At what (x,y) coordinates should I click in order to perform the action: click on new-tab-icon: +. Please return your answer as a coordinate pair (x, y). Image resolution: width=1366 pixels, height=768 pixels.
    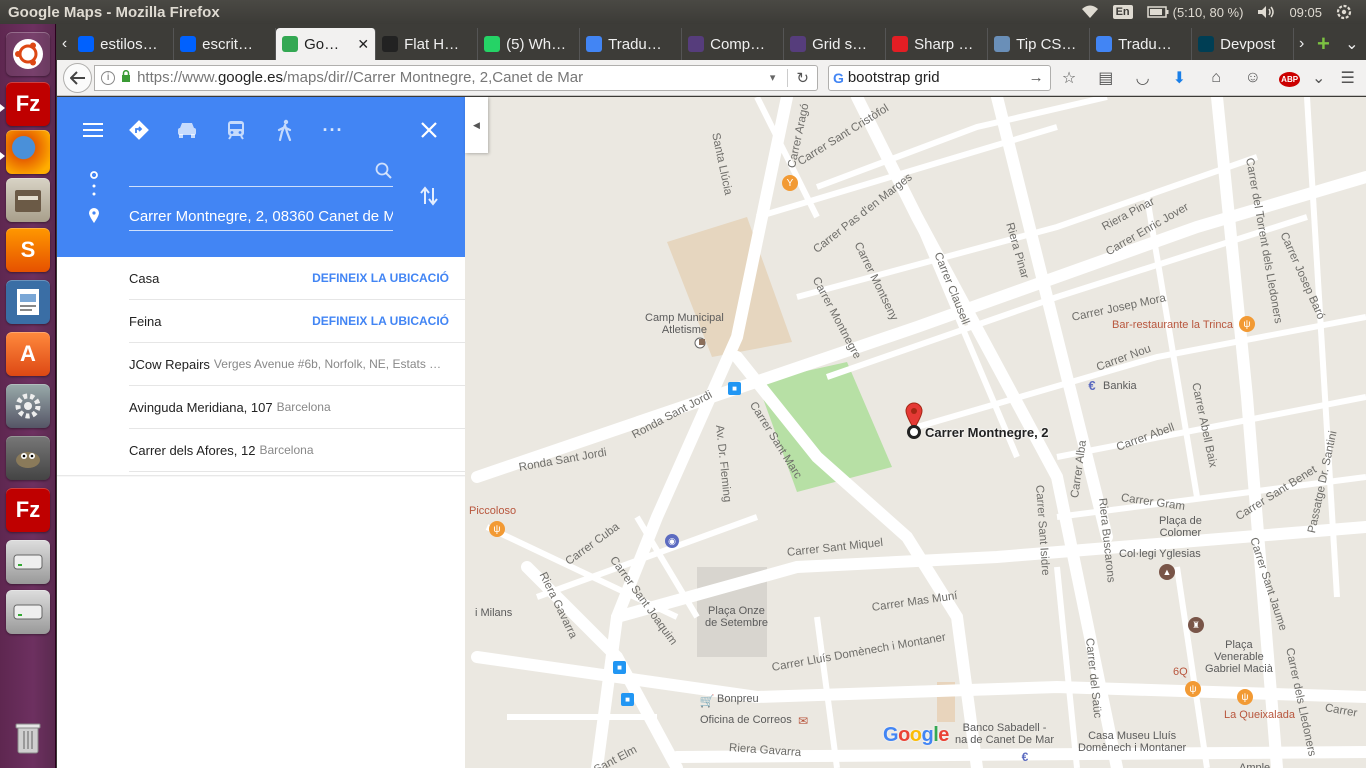
    Looking at the image, I should click on (1323, 44).